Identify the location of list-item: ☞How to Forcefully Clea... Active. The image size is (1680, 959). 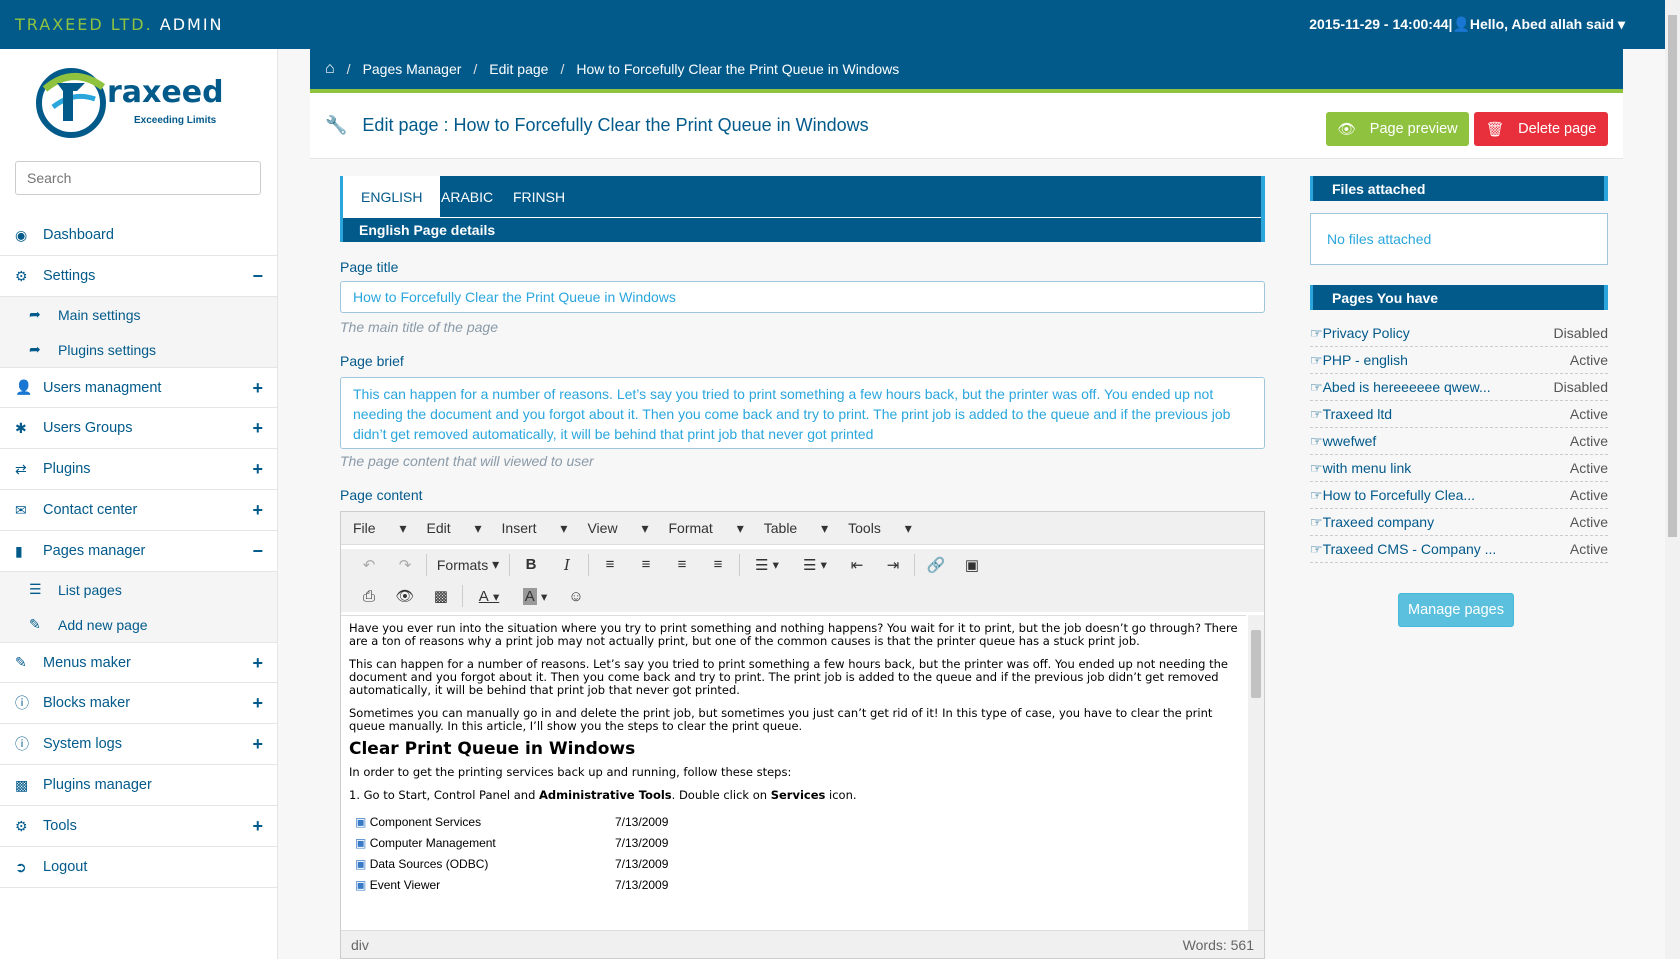
(1459, 495).